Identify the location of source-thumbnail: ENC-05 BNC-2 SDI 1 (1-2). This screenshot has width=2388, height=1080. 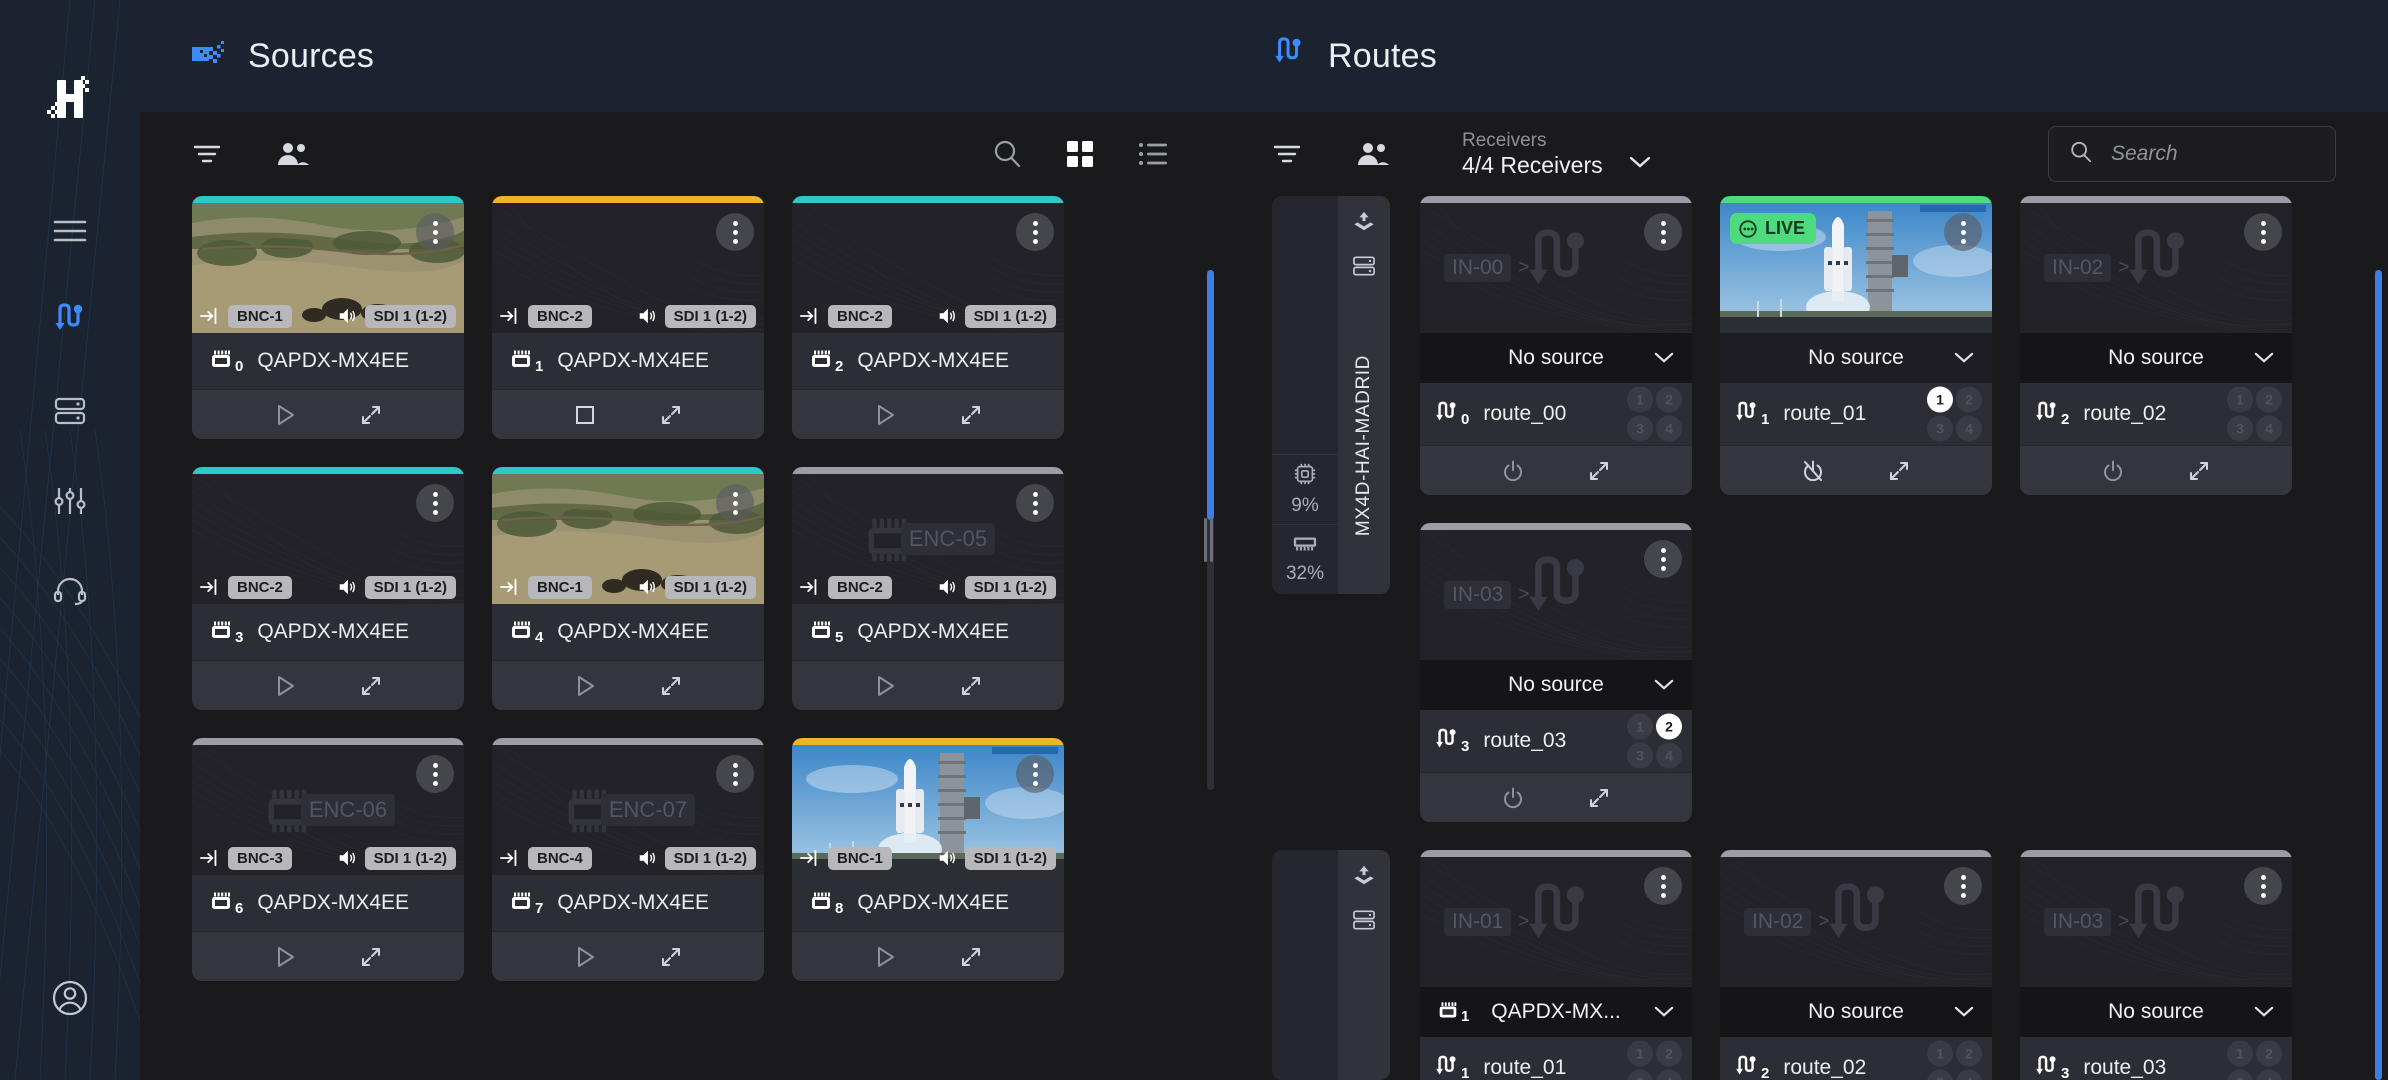
(928, 539).